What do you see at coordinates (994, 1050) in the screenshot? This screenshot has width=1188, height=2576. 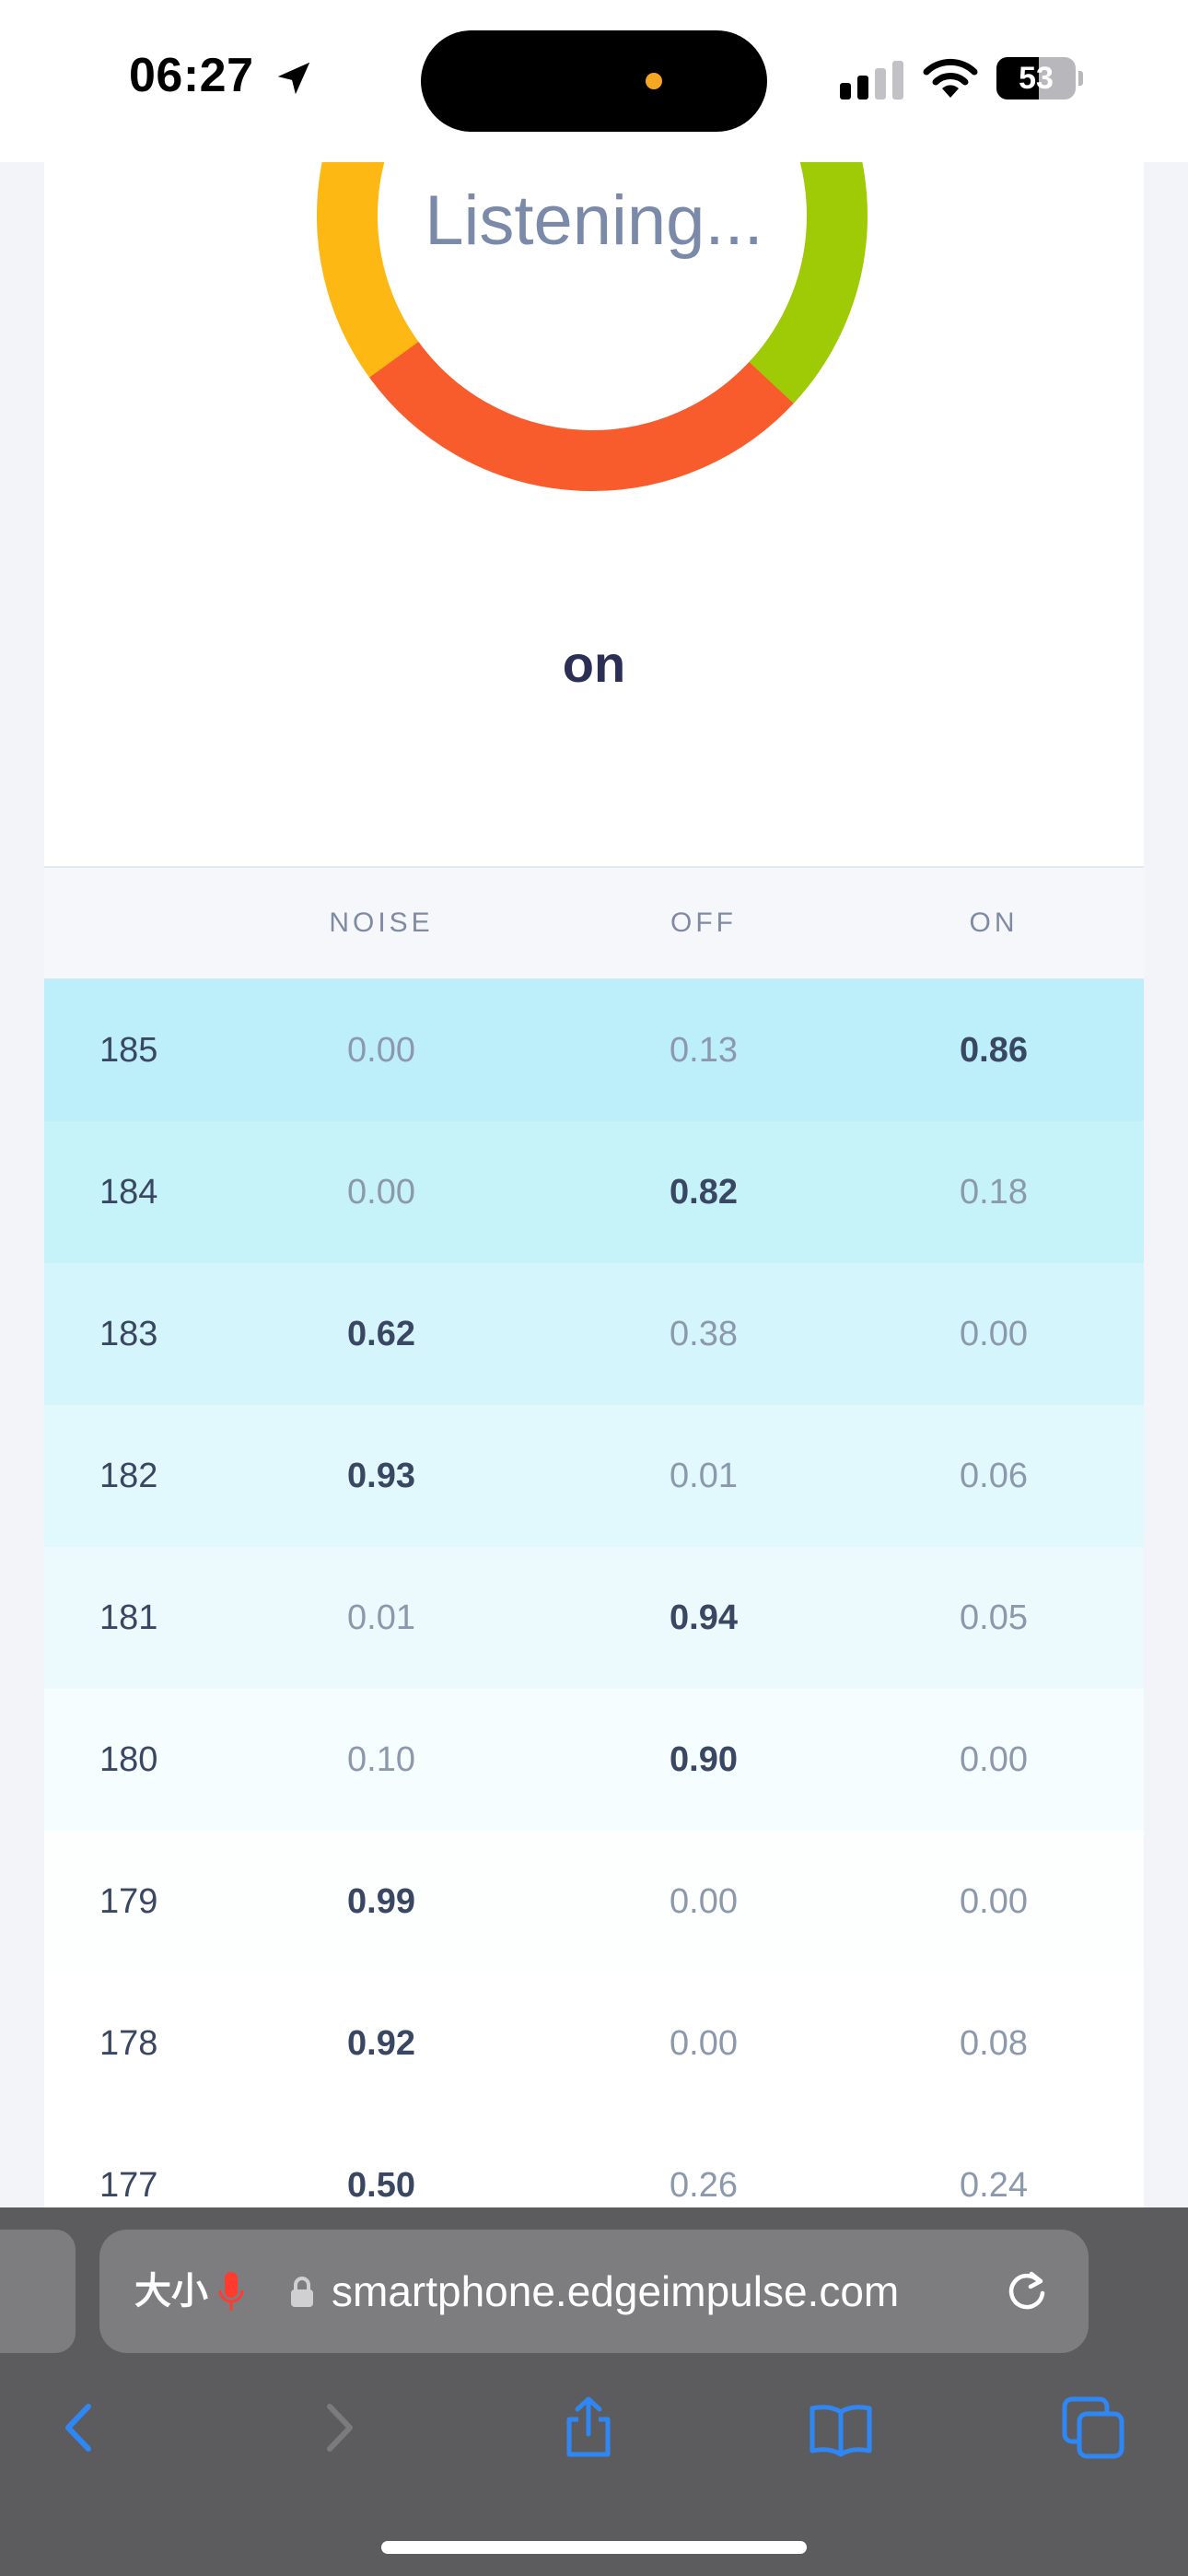 I see `cell-on: 0.86` at bounding box center [994, 1050].